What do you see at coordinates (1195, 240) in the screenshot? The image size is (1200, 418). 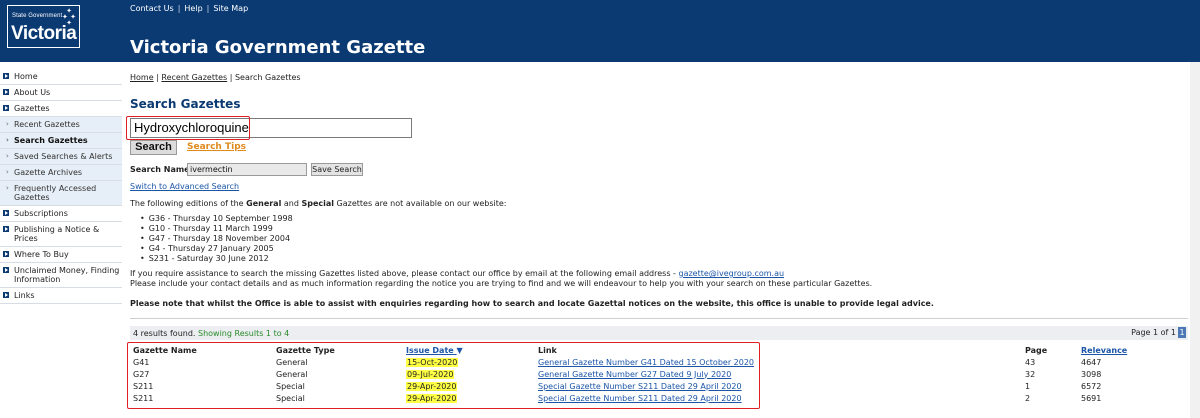 I see `vertical-scrollbar` at bounding box center [1195, 240].